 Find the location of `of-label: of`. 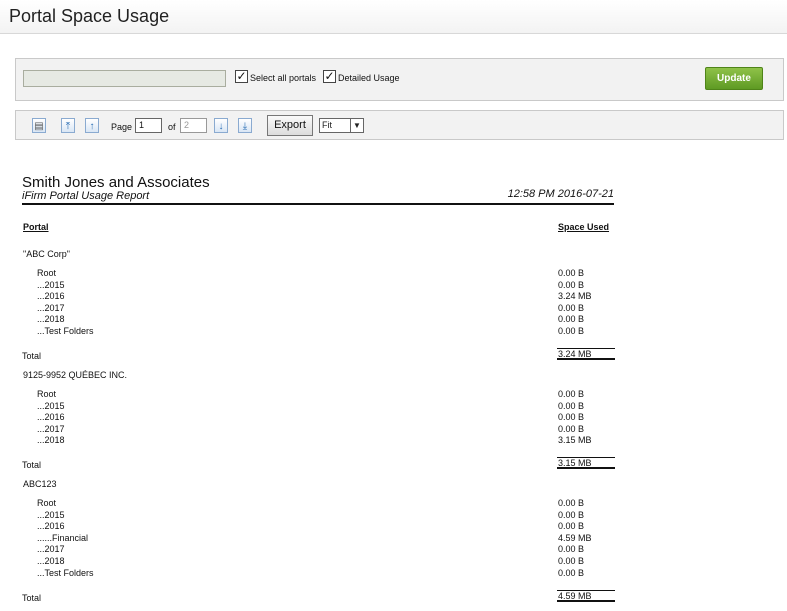

of-label: of is located at coordinates (172, 127).